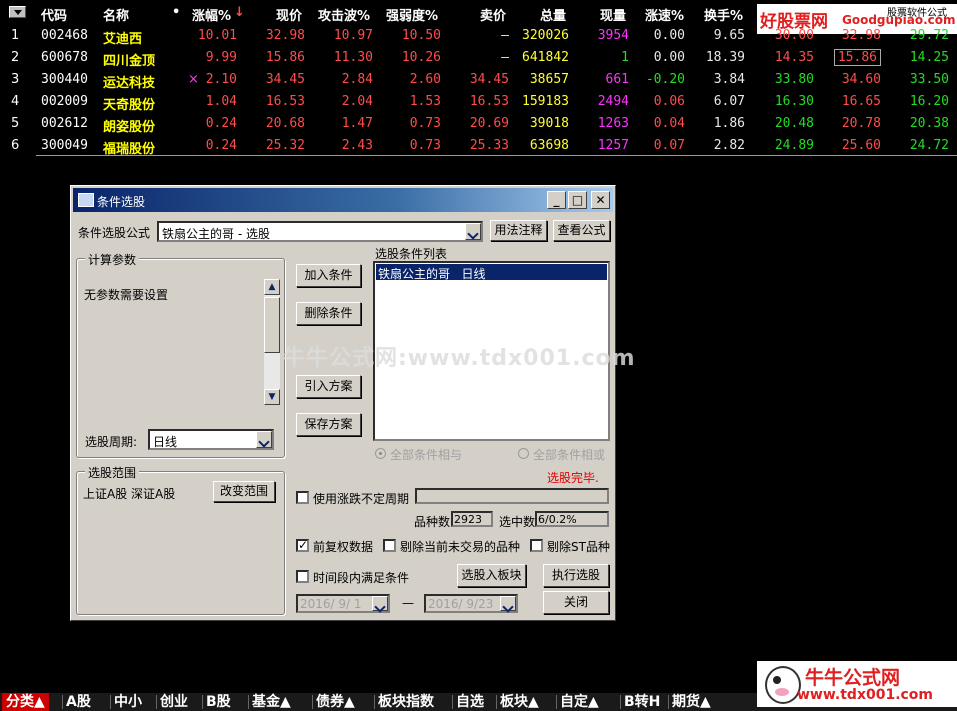 This screenshot has width=957, height=711. I want to click on cell-c2: 20.78, so click(861, 123).